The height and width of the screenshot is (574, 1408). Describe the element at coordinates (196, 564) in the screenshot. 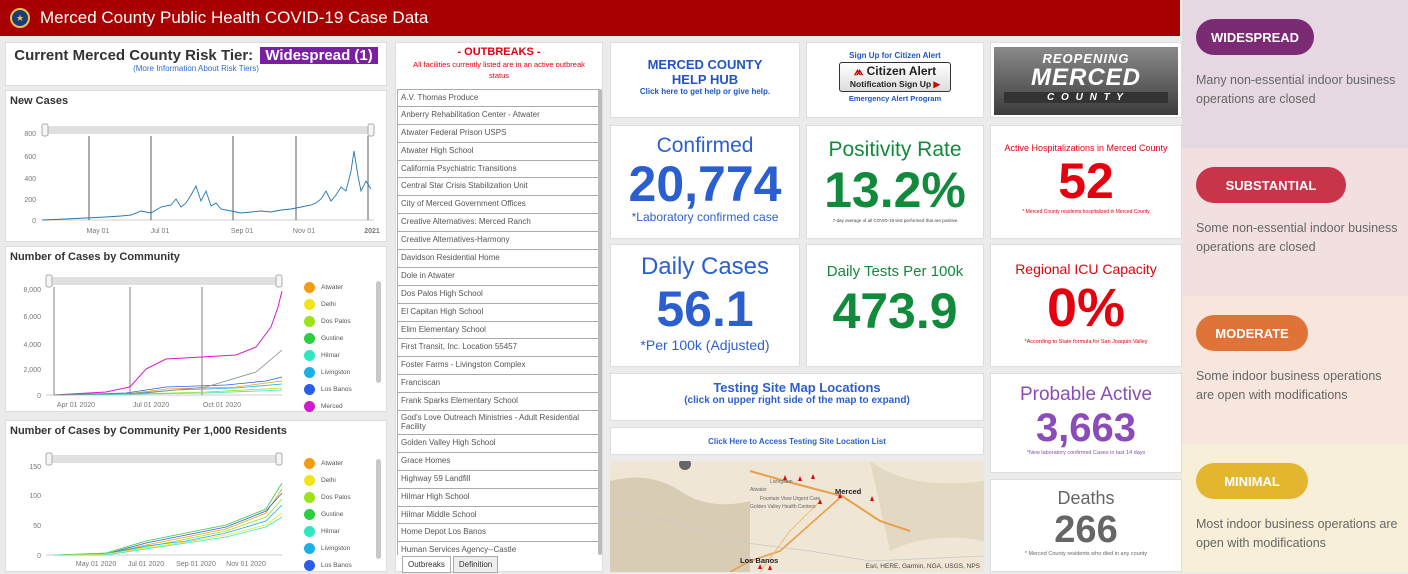

I see `svg-text: Sep 01 2020` at that location.